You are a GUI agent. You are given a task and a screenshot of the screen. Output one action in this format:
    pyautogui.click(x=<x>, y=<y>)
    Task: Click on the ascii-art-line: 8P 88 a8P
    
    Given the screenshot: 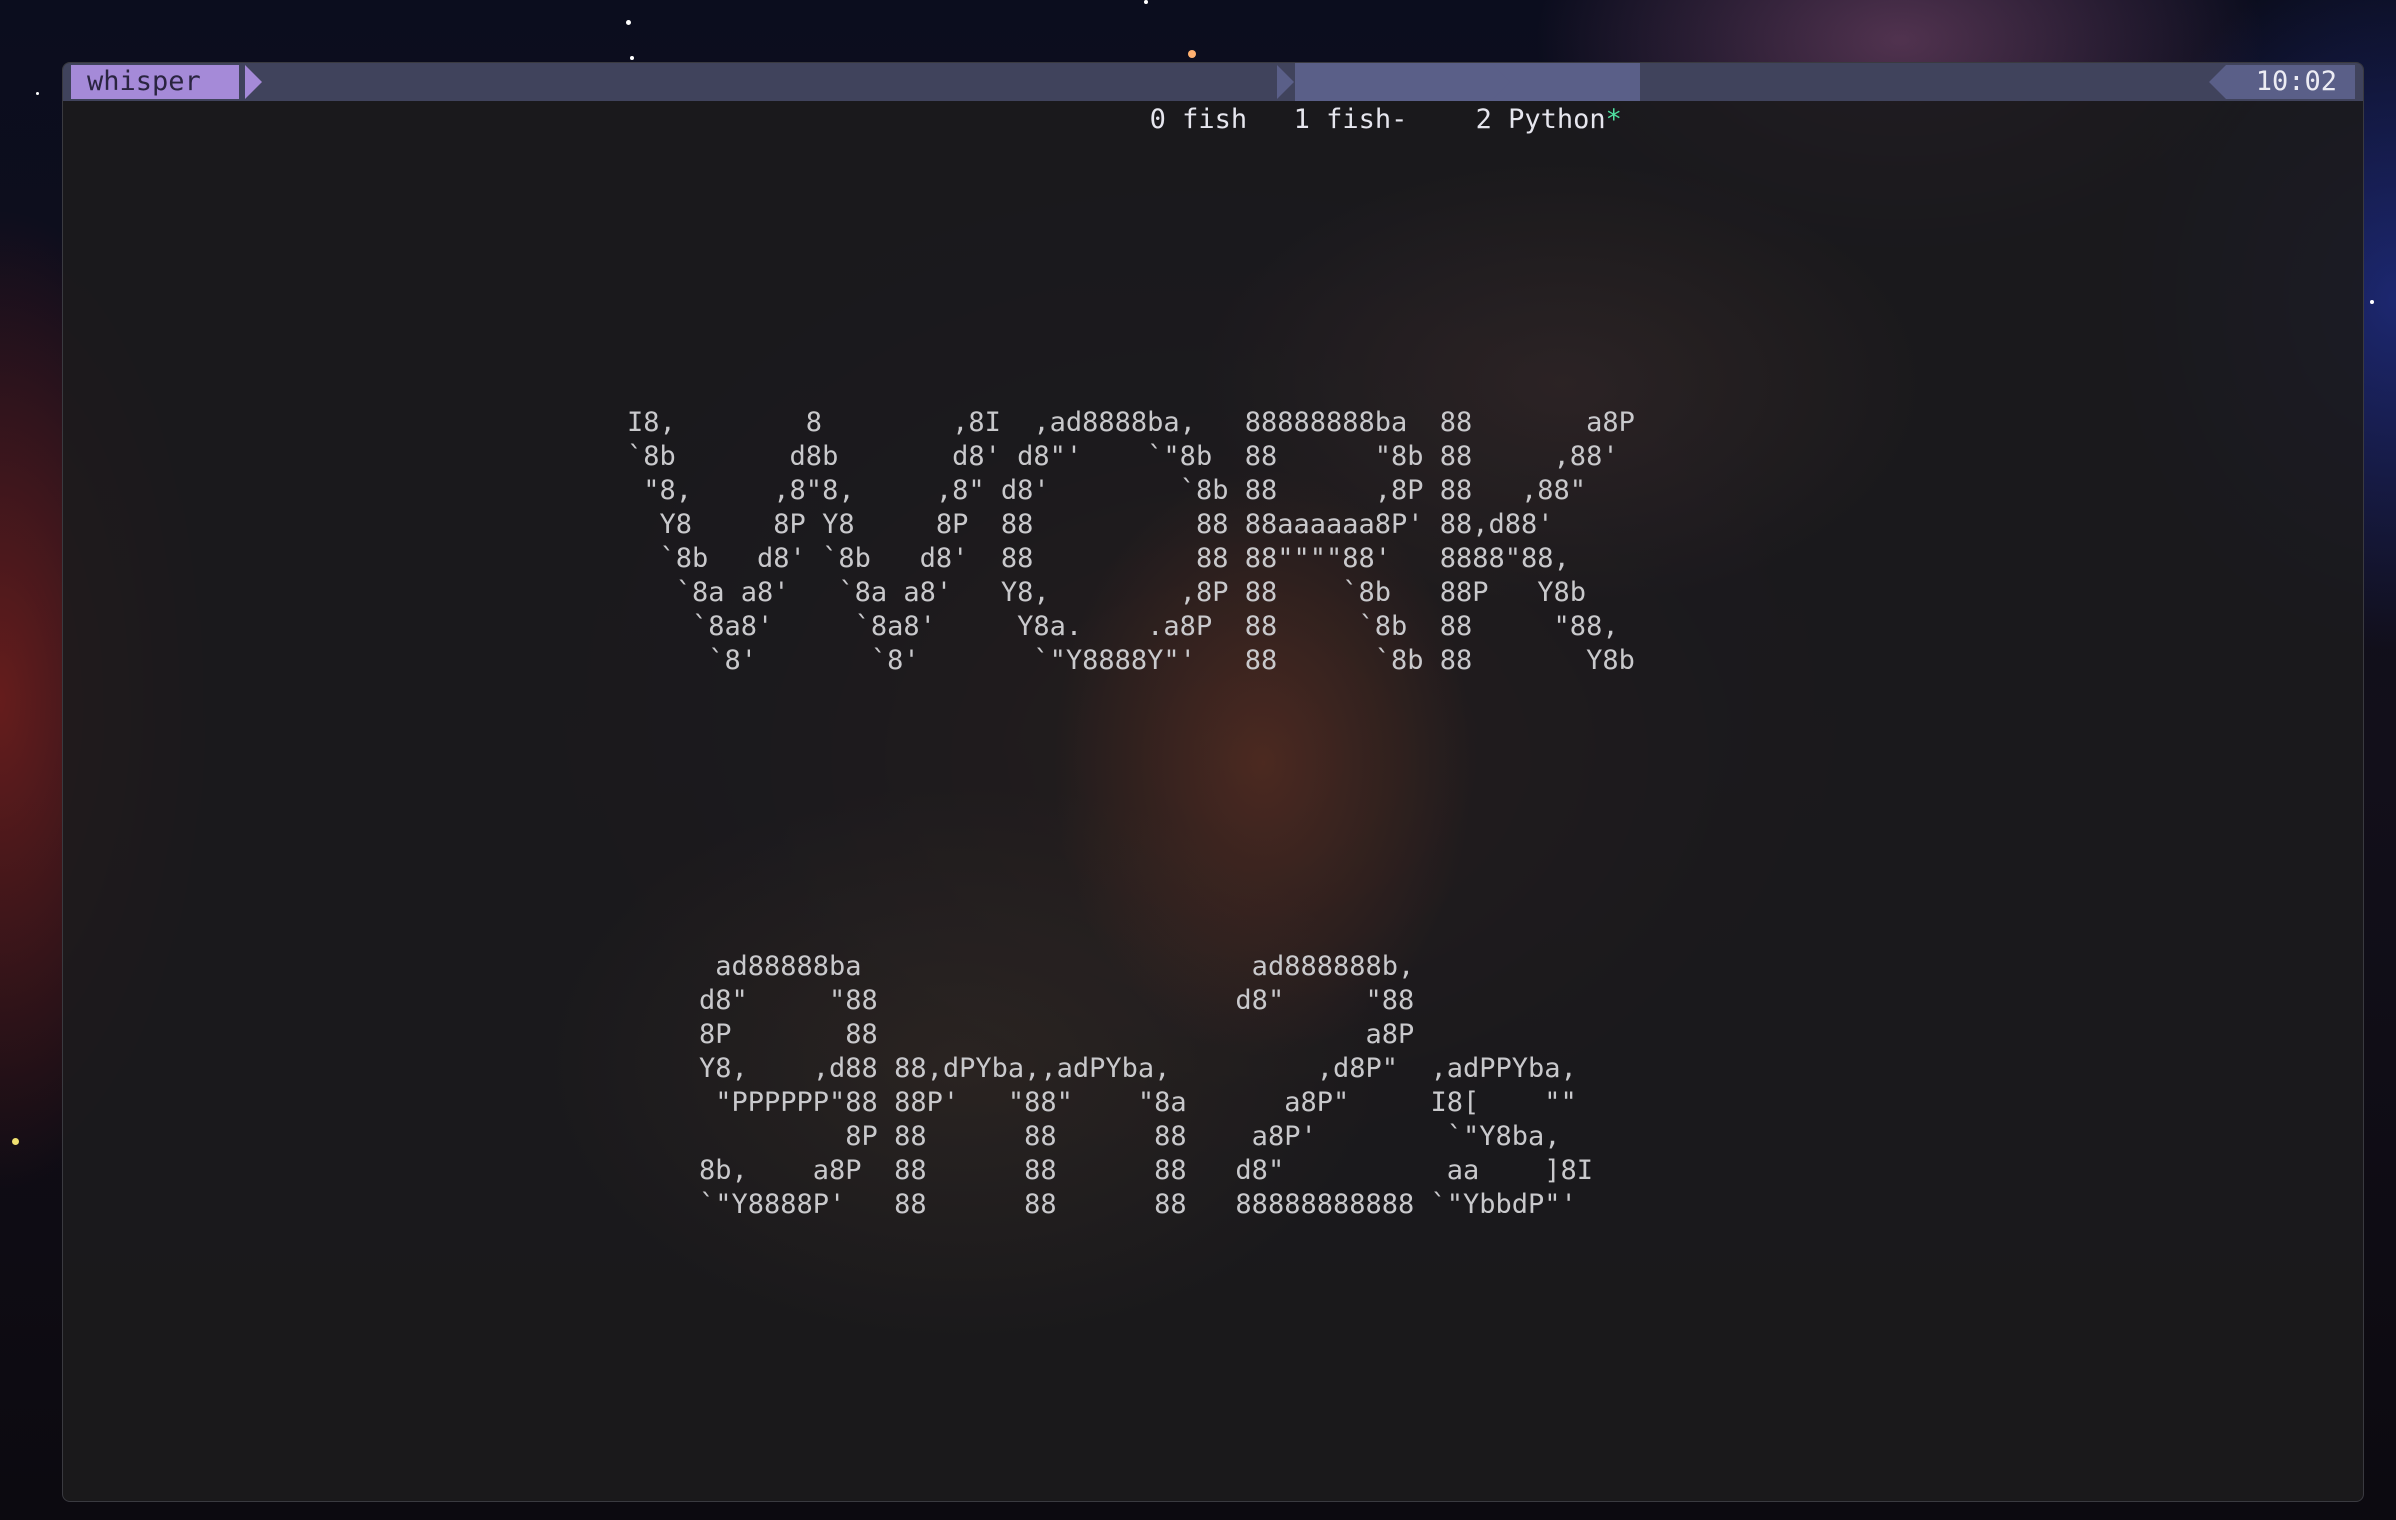 What is the action you would take?
    pyautogui.click(x=1057, y=1034)
    